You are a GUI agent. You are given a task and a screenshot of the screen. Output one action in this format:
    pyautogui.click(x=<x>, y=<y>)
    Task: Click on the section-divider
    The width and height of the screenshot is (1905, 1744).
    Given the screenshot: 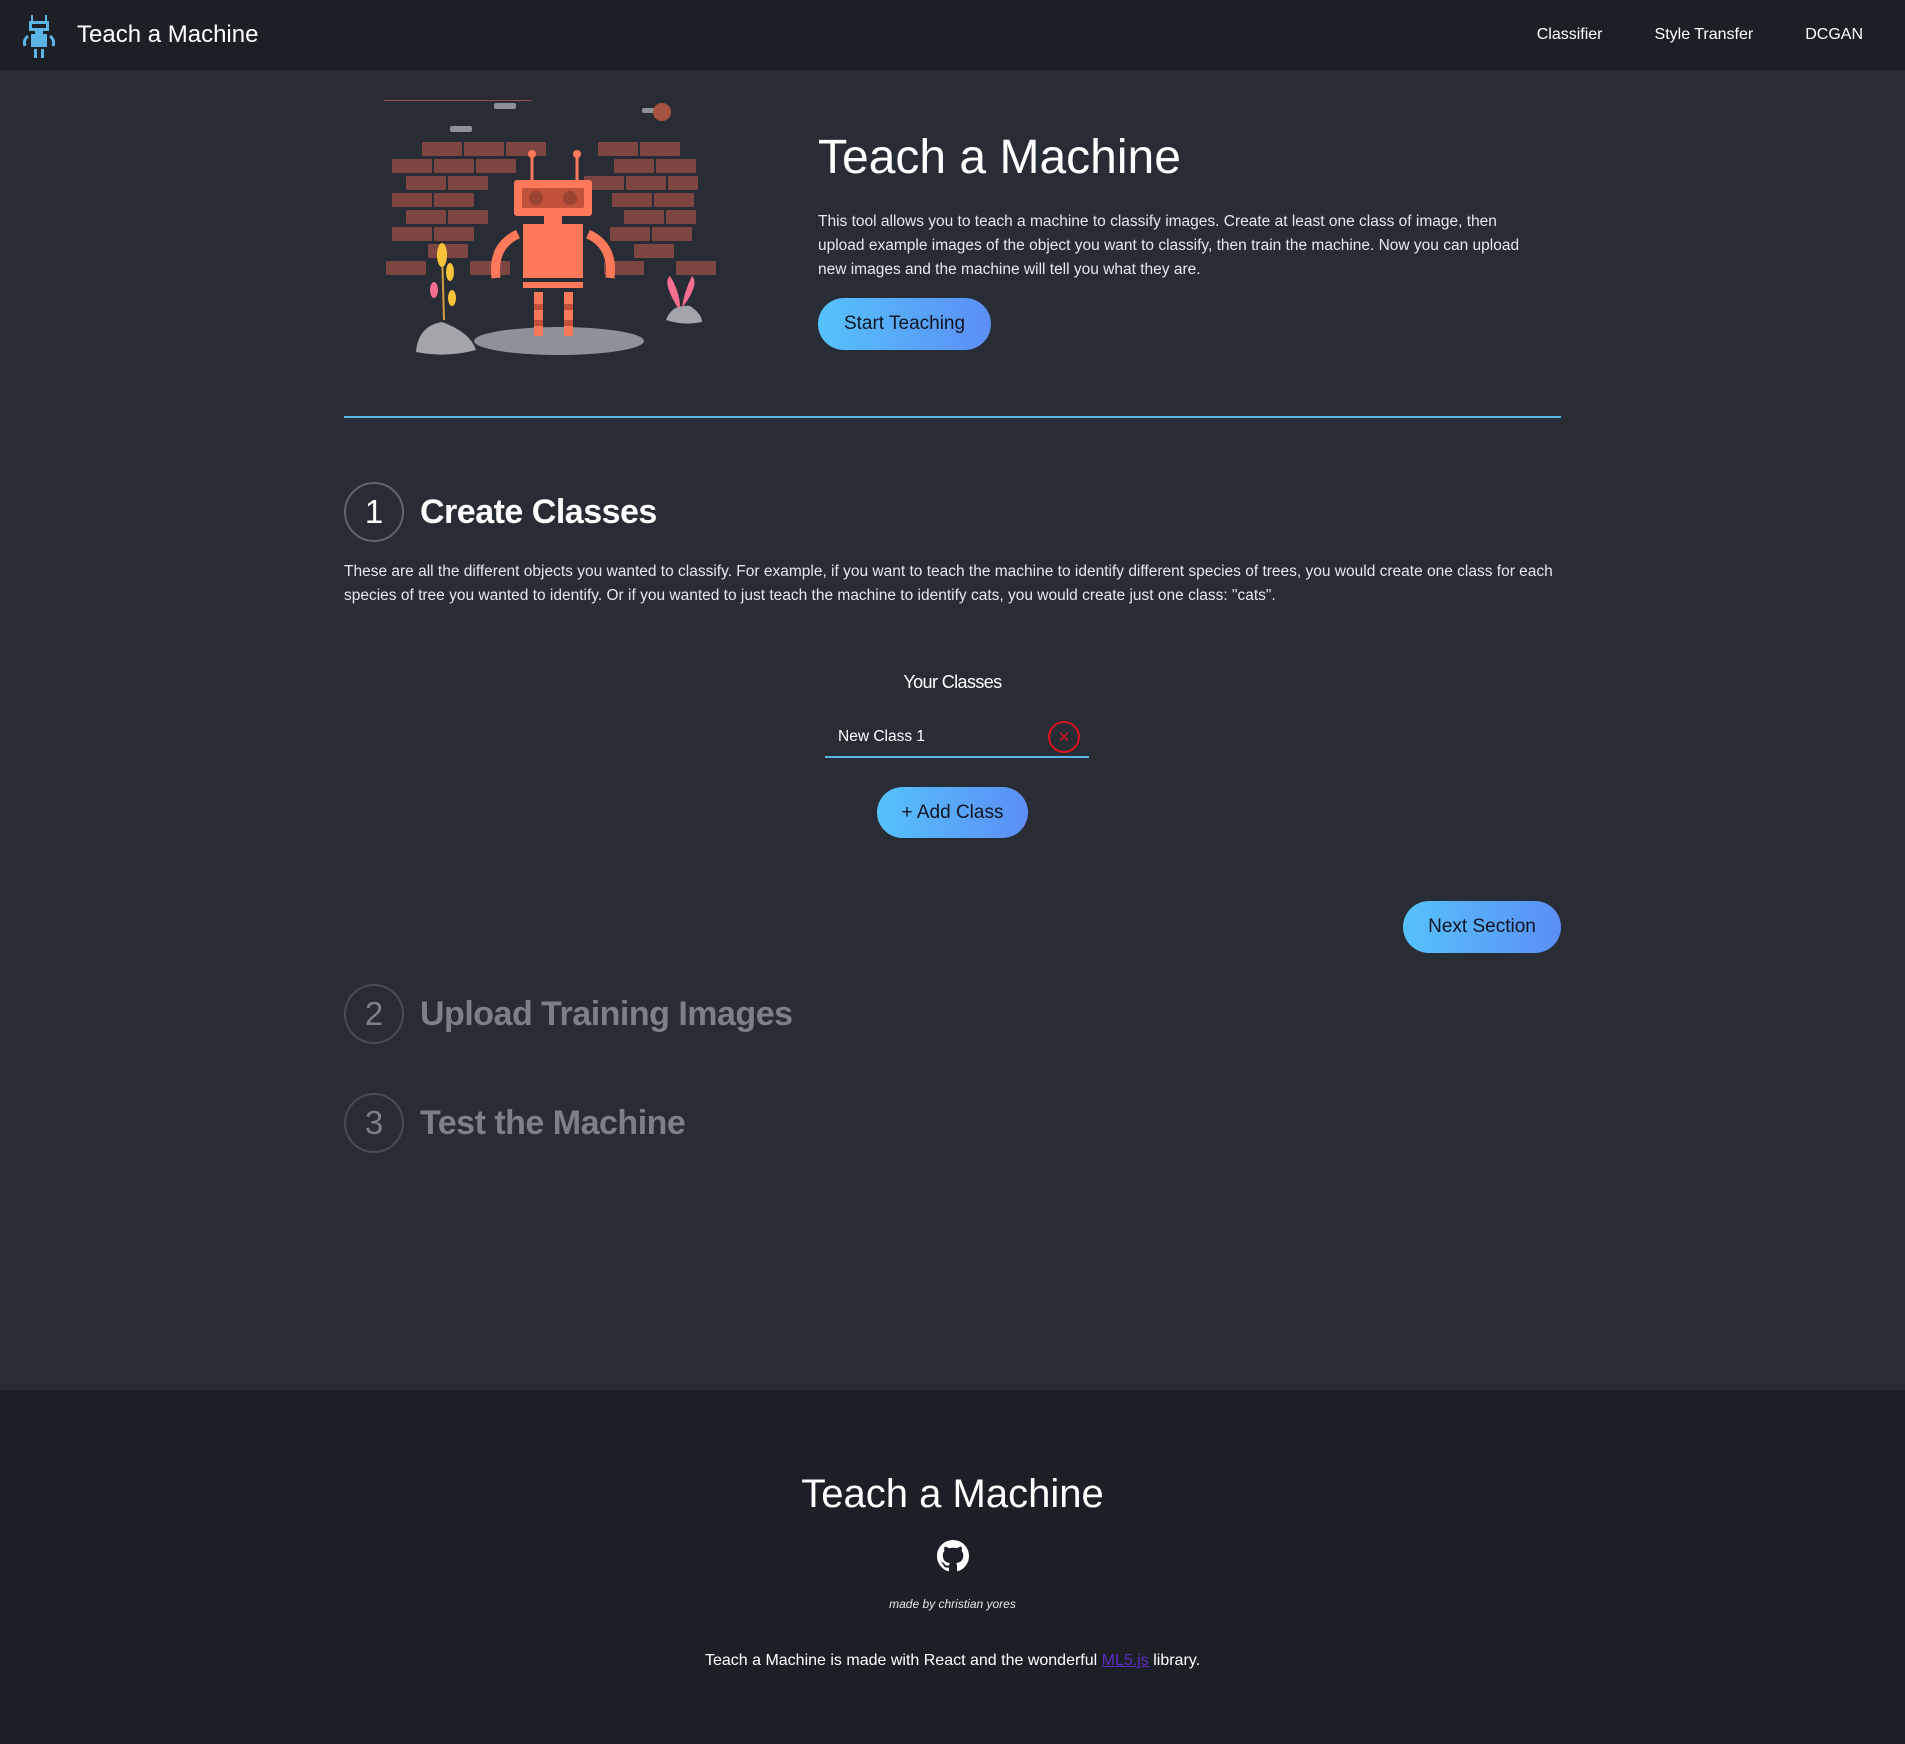 What is the action you would take?
    pyautogui.click(x=952, y=417)
    